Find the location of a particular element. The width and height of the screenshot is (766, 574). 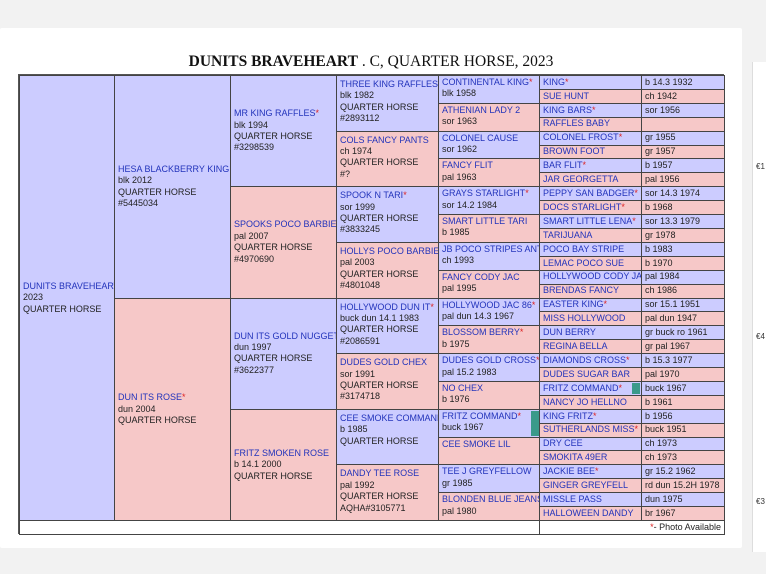

gen4-horse: CEE SMOKE LIL is located at coordinates (489, 451).